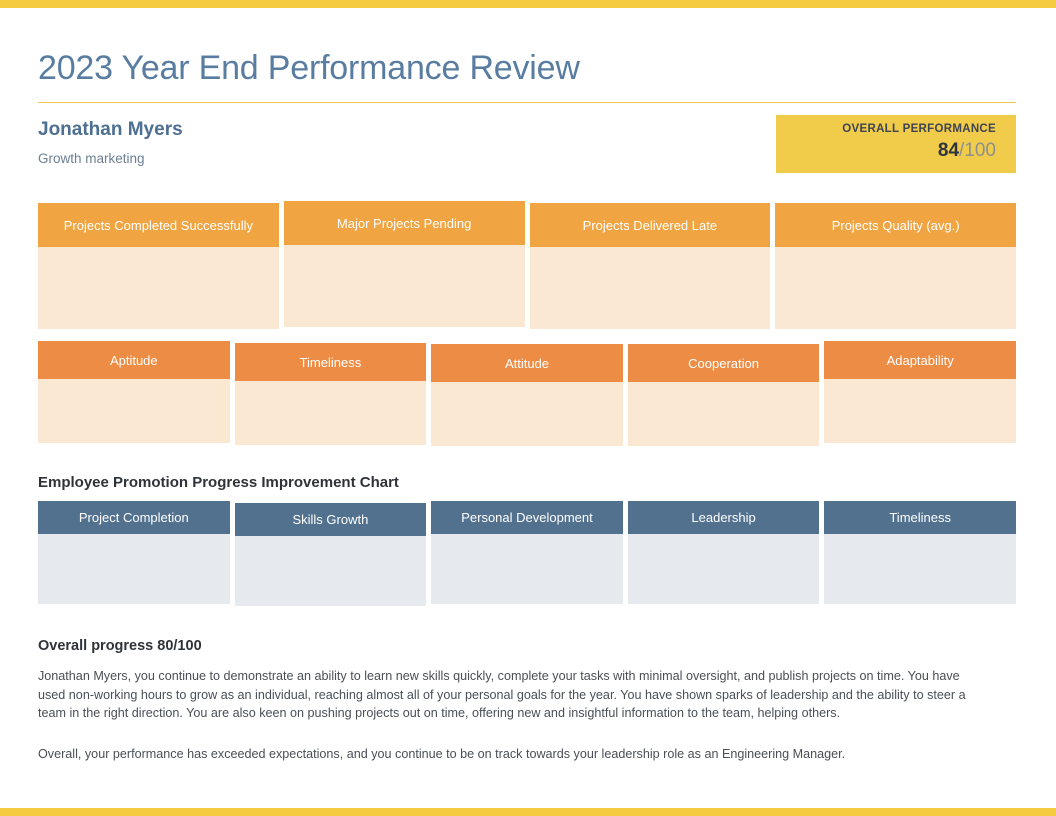  What do you see at coordinates (895, 225) in the screenshot?
I see `metric-card-header: Projects Quality (avg.)` at bounding box center [895, 225].